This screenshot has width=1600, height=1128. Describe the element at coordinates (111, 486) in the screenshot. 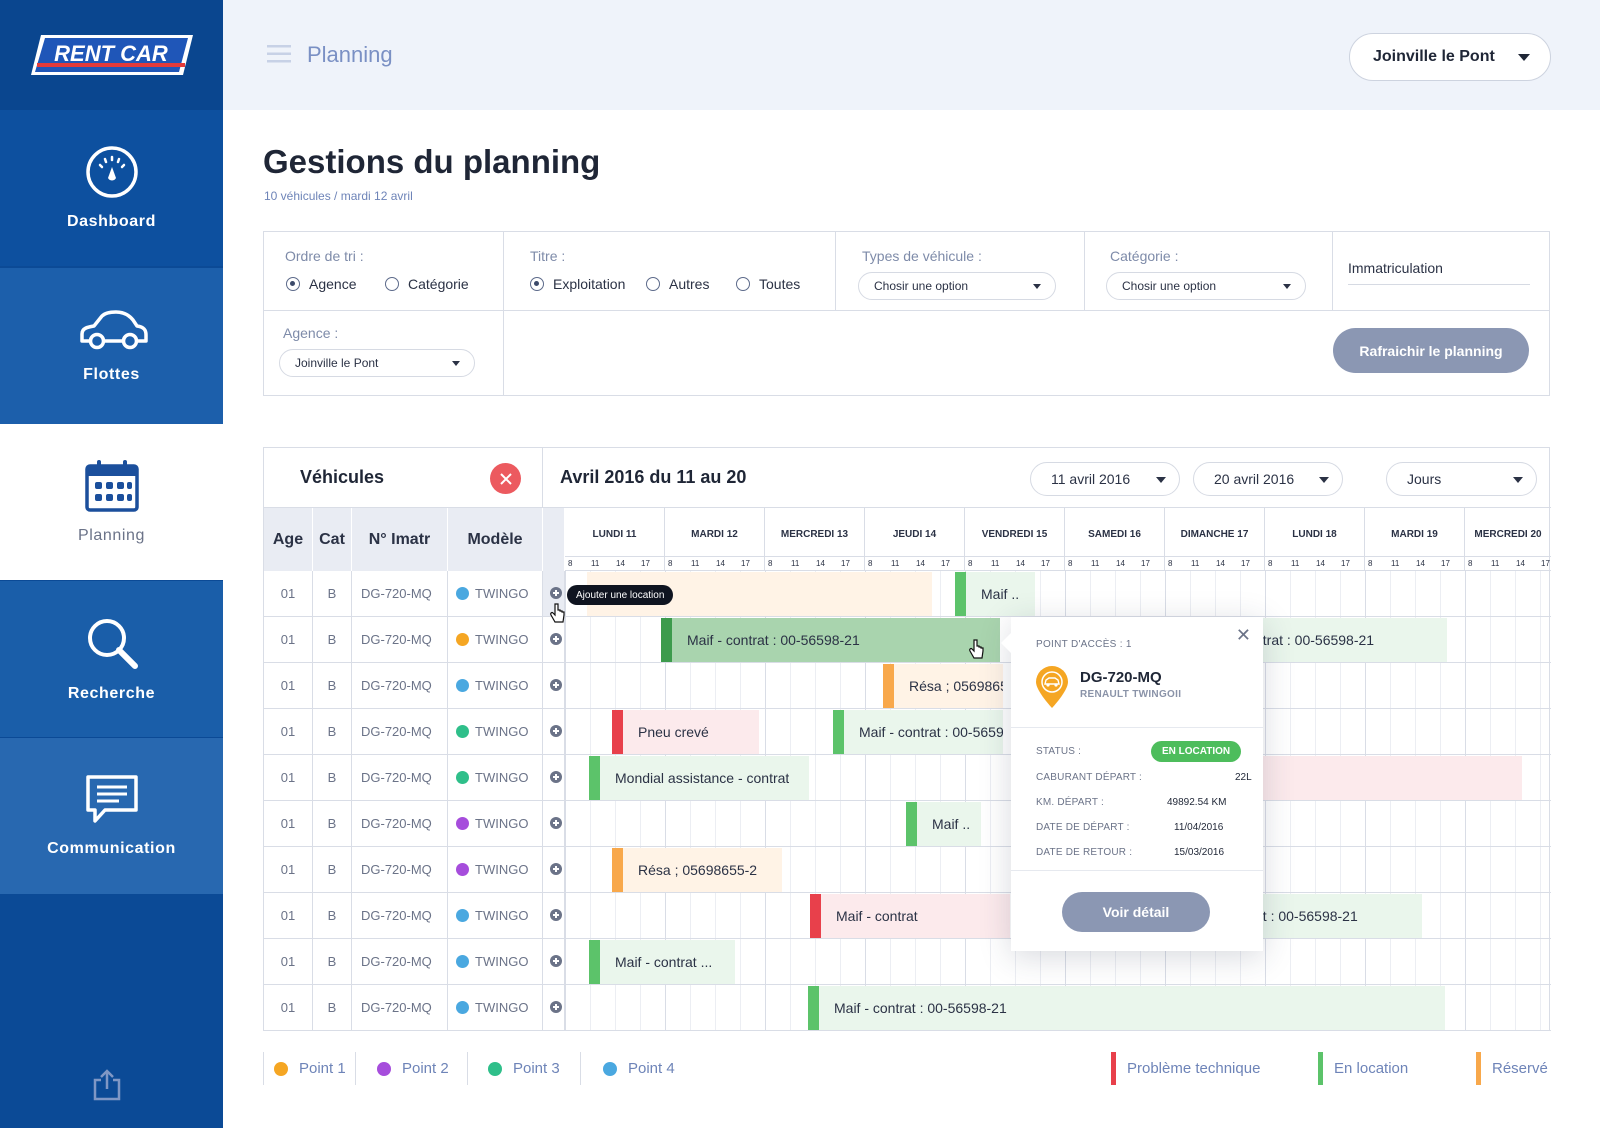

I see `calendar-icon` at that location.